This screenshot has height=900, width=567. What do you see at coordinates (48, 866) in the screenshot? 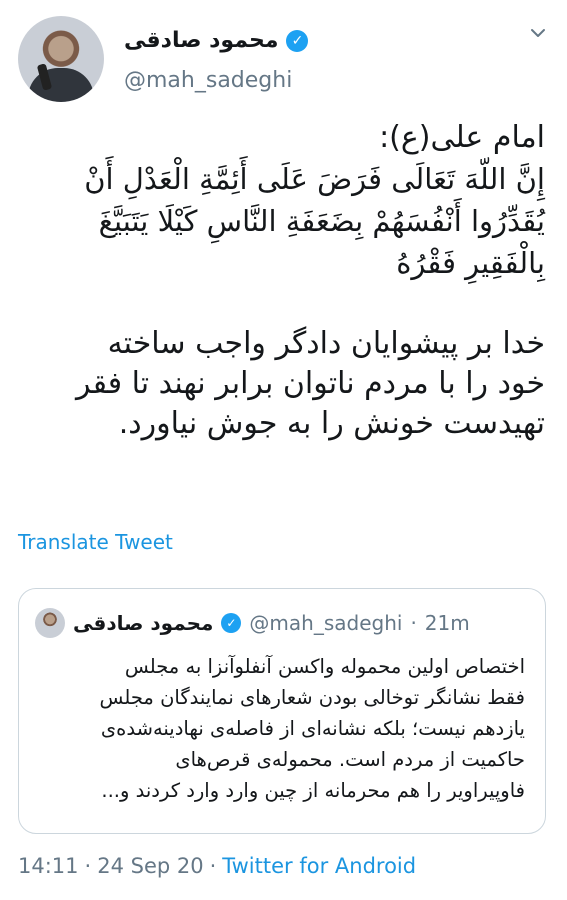
I see `tweet-time: 14:11` at bounding box center [48, 866].